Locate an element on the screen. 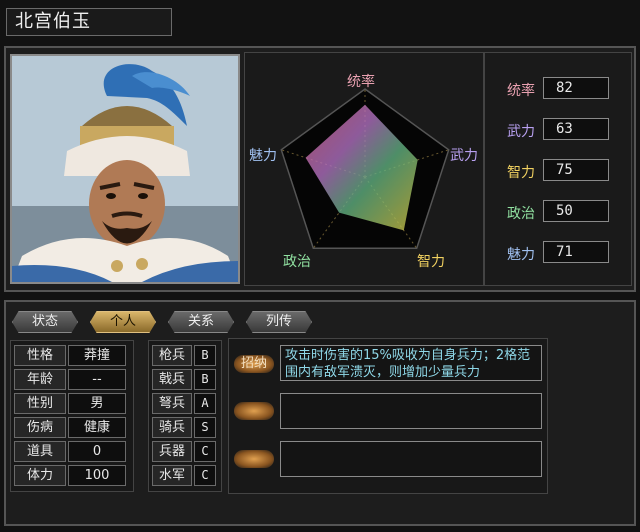 This screenshot has width=640, height=532. personal-label: 年龄 is located at coordinates (40, 379).